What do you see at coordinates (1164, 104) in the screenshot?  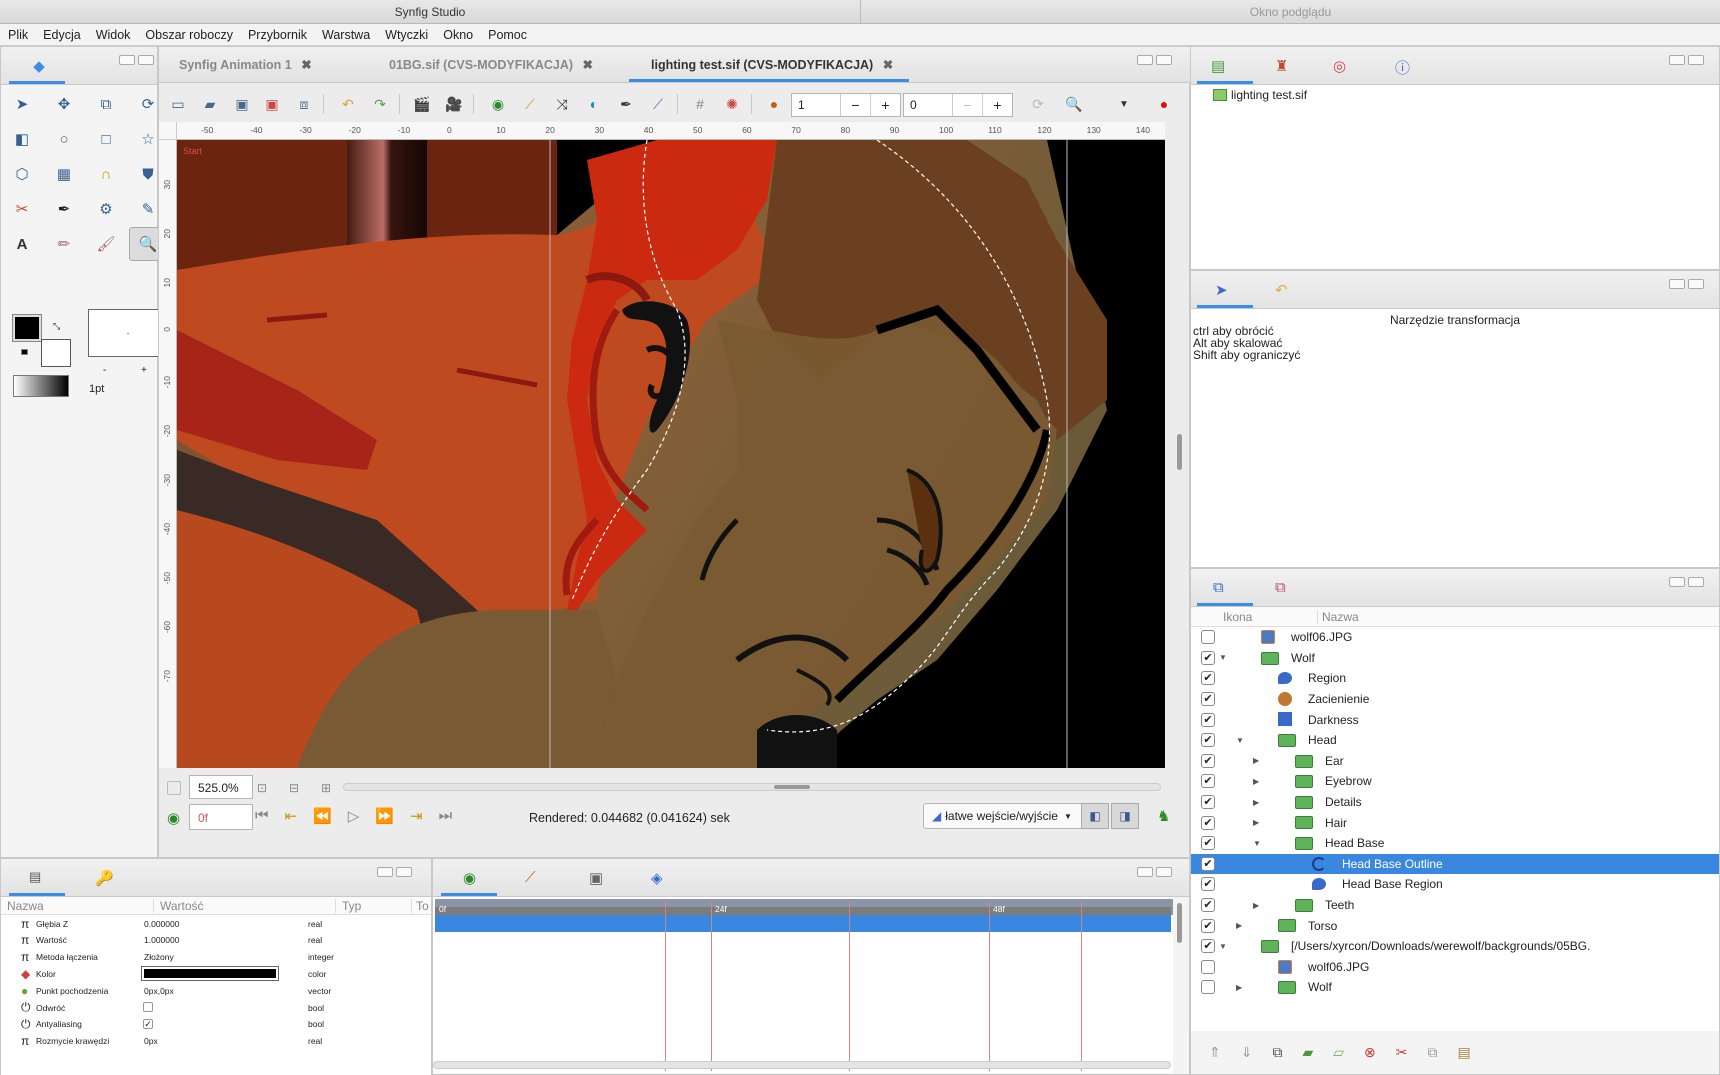 I see `record-animation-icon: ●` at bounding box center [1164, 104].